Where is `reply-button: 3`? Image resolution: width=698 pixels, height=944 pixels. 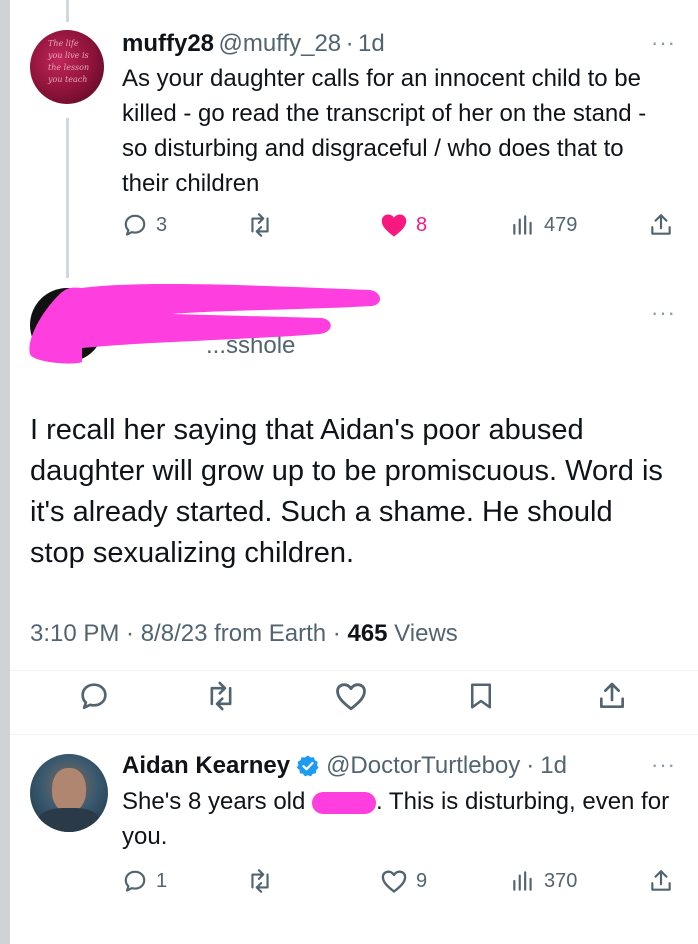
reply-button: 3 is located at coordinates (144, 225).